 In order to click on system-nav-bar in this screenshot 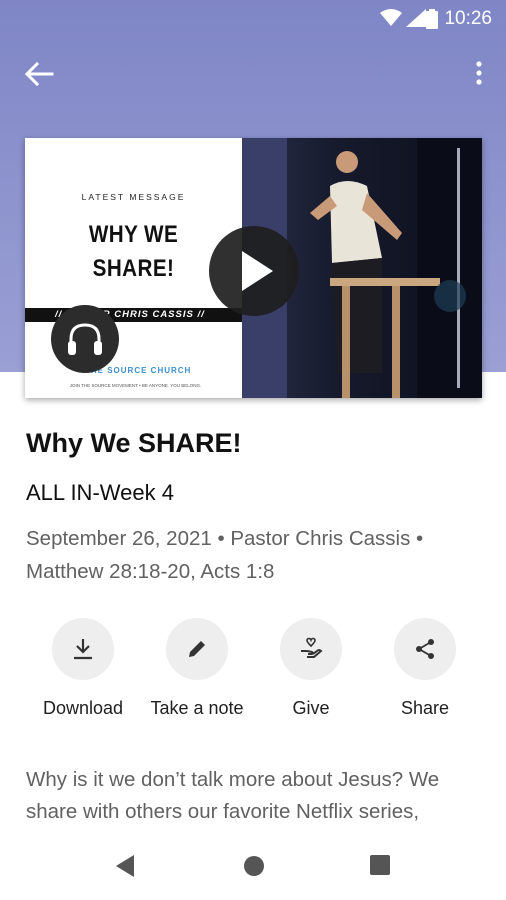, I will do `click(253, 865)`.